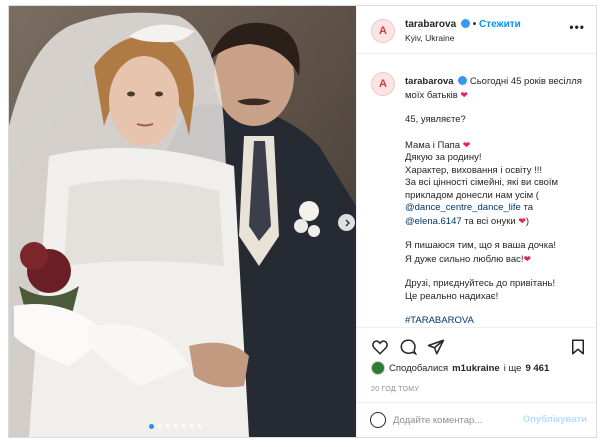 Image resolution: width=600 pixels, height=447 pixels. I want to click on mention-link: @elena.6147, so click(433, 221).